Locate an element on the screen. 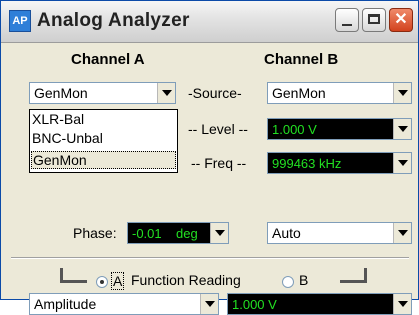 Image resolution: width=419 pixels, height=315 pixels. radio-channel-a is located at coordinates (102, 282).